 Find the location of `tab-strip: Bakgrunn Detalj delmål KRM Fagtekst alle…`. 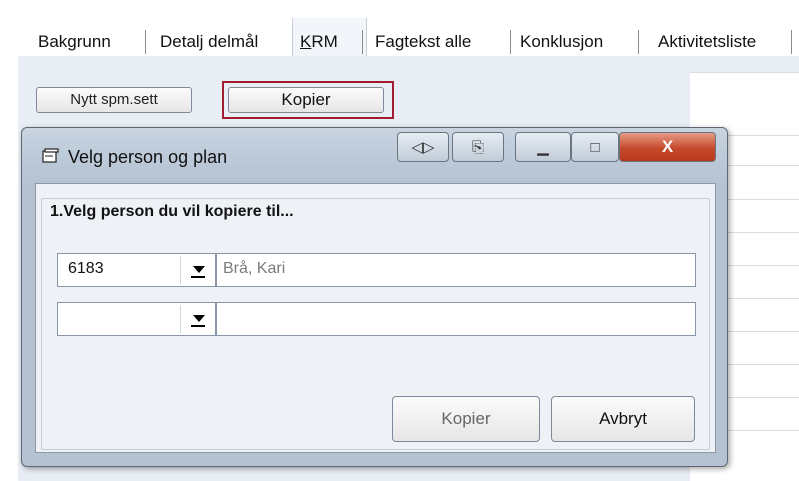

tab-strip: Bakgrunn Detalj delmål KRM Fagtekst alle… is located at coordinates (399, 29).